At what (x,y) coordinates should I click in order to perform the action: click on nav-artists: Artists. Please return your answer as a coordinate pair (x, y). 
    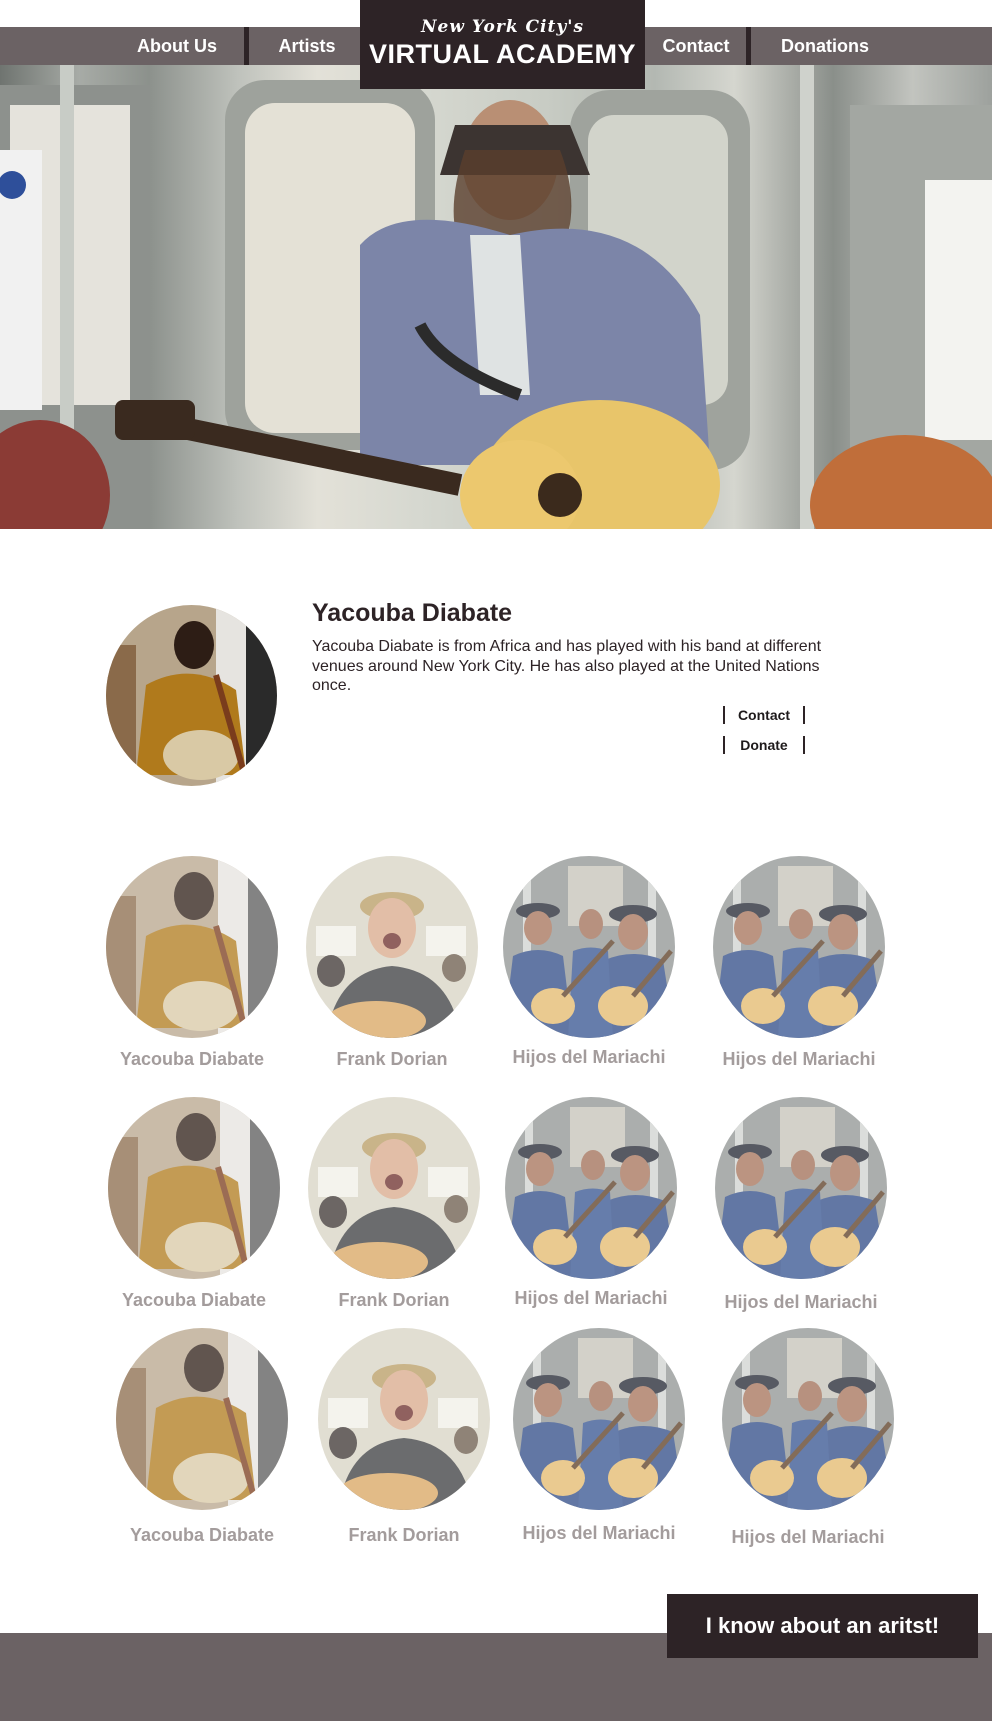
    Looking at the image, I should click on (307, 46).